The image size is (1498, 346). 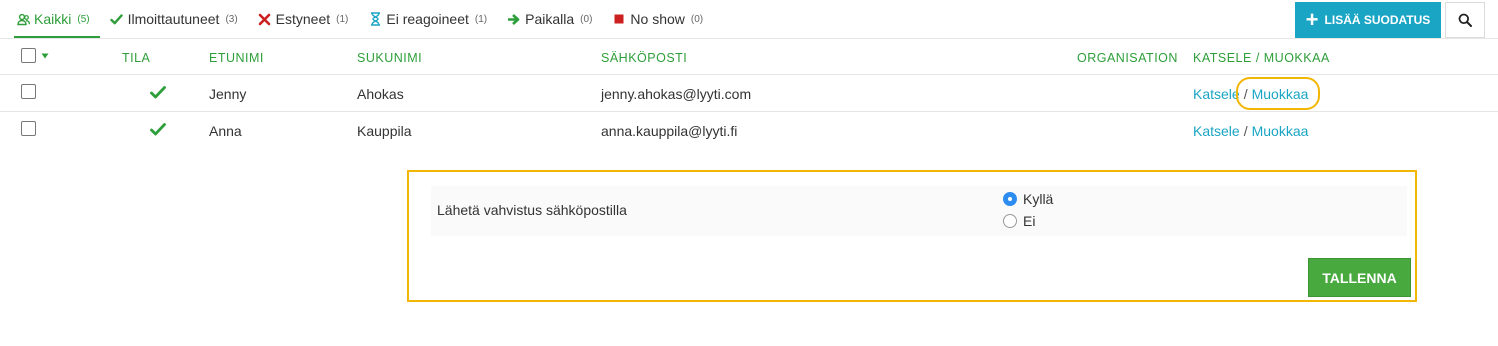 I want to click on header-status: TILA, so click(x=136, y=58).